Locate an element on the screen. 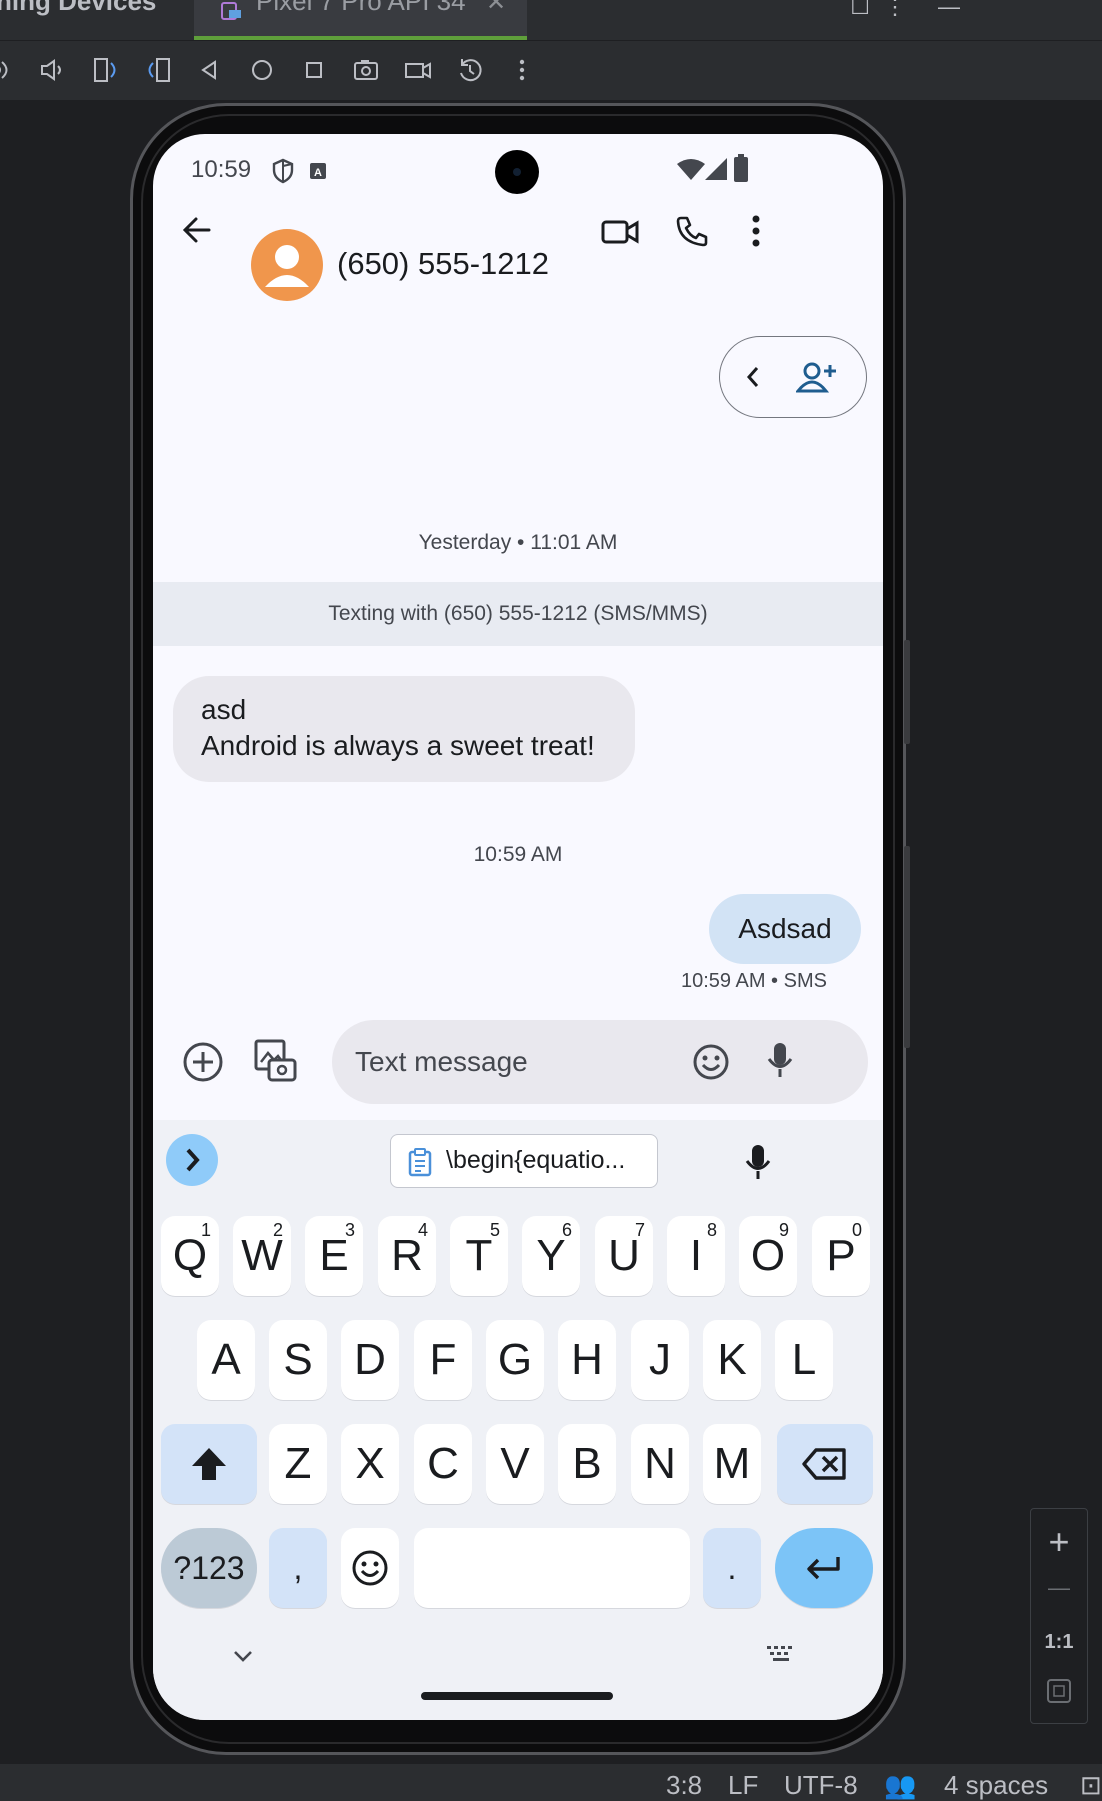  incoming-message-bubble: asd Android is always a sweet treat! is located at coordinates (404, 729).